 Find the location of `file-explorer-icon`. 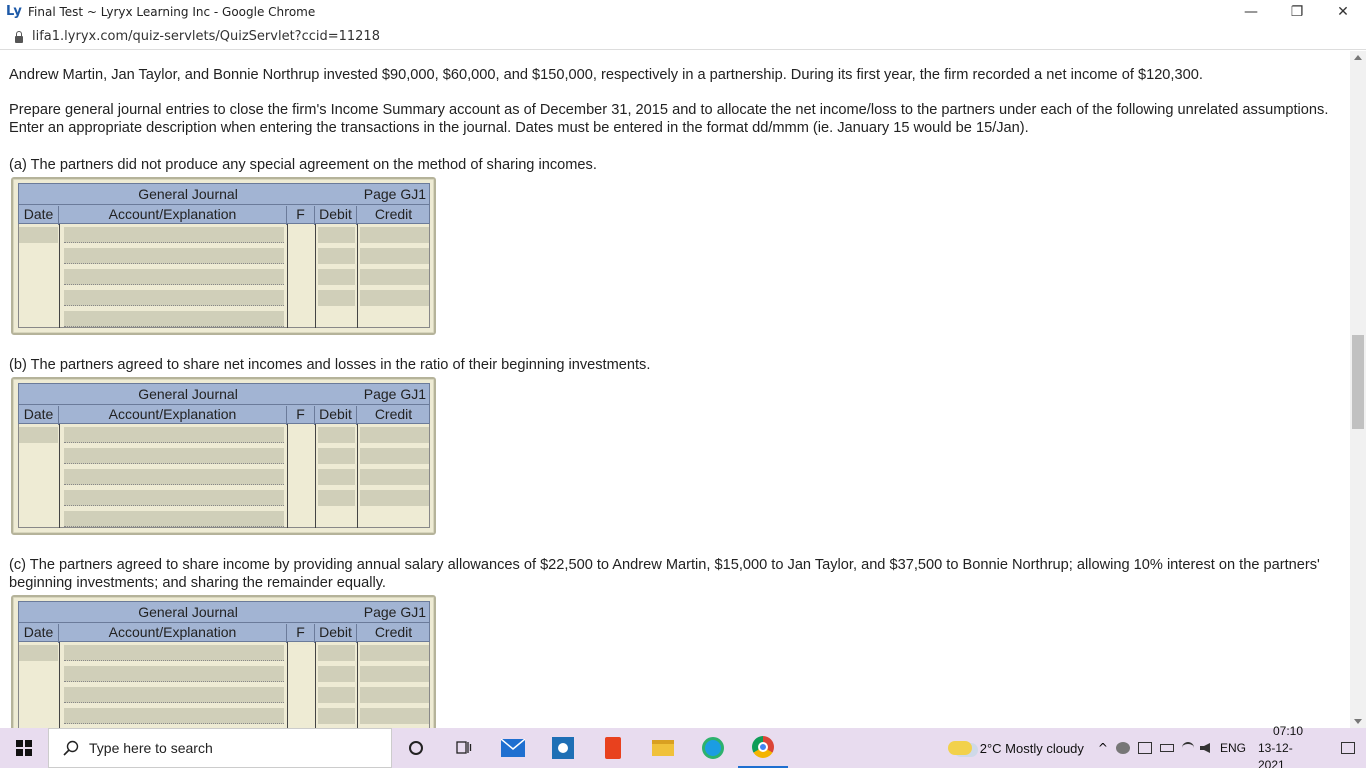

file-explorer-icon is located at coordinates (663, 748).